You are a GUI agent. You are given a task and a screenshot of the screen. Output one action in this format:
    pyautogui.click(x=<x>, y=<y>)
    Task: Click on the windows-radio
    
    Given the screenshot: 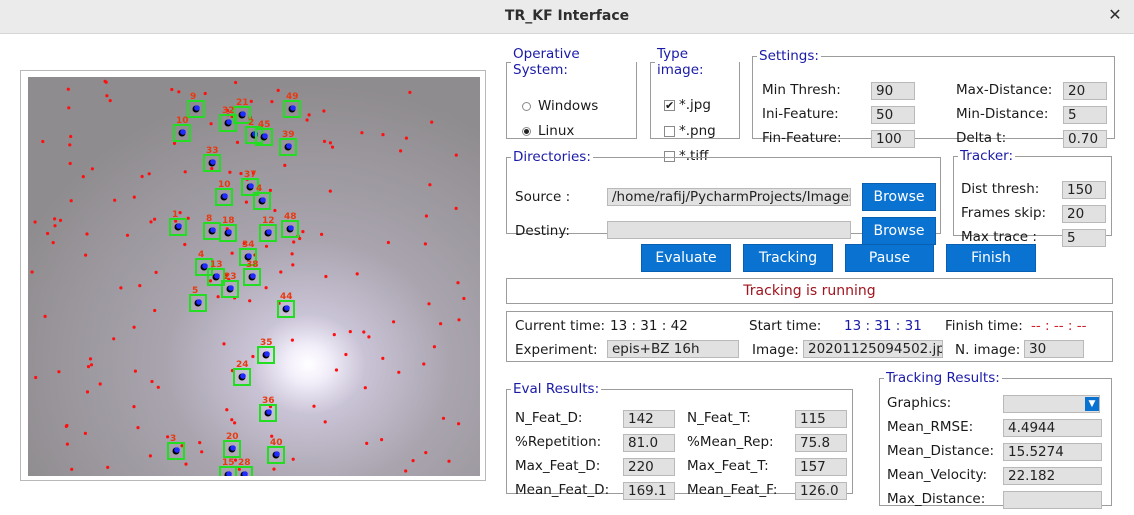 What is the action you would take?
    pyautogui.click(x=526, y=106)
    